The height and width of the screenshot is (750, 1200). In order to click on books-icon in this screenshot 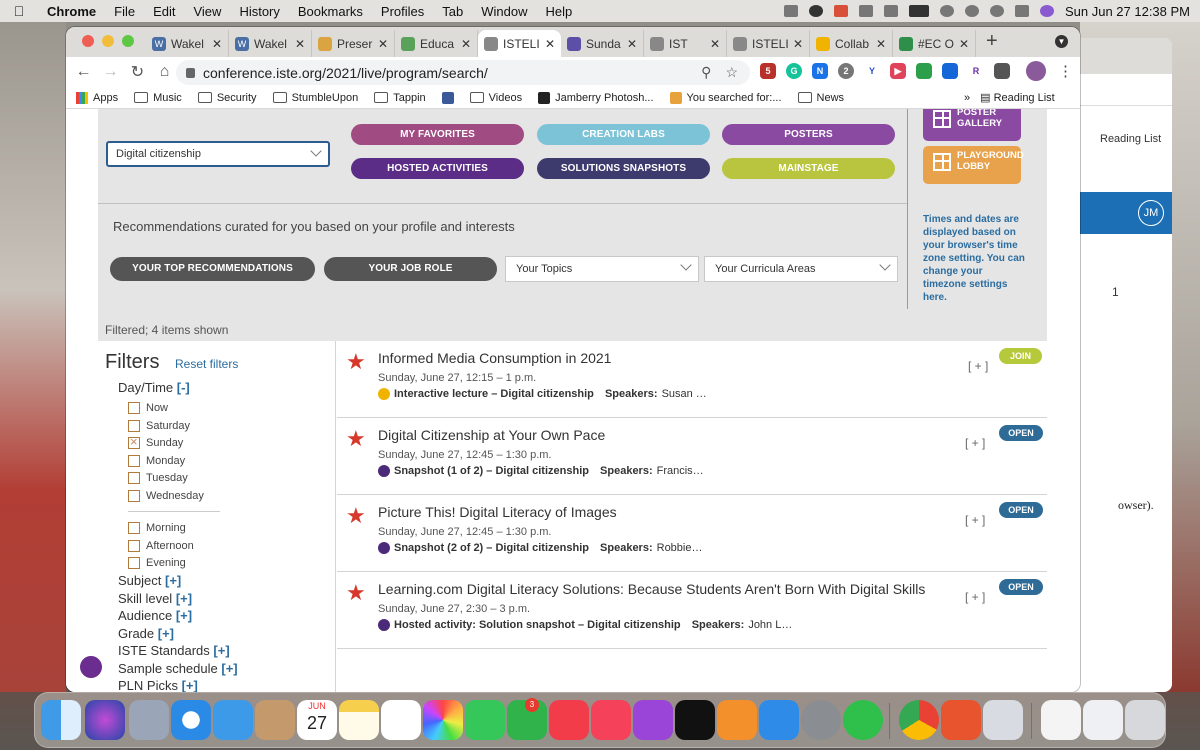, I will do `click(737, 720)`.